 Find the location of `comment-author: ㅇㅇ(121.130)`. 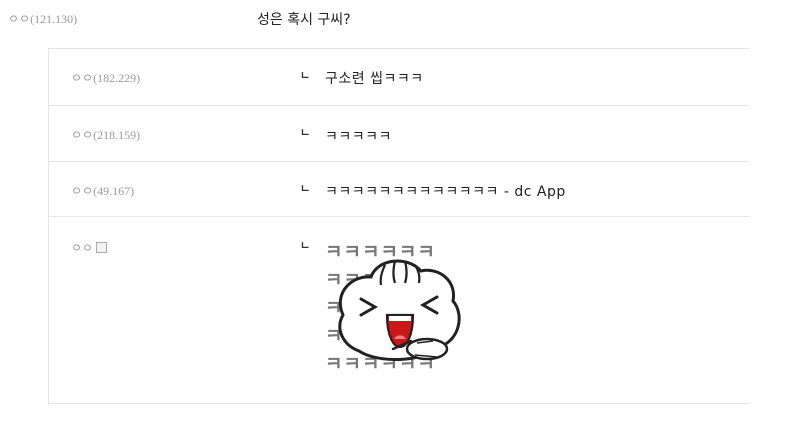

comment-author: ㅇㅇ(121.130) is located at coordinates (42, 18).